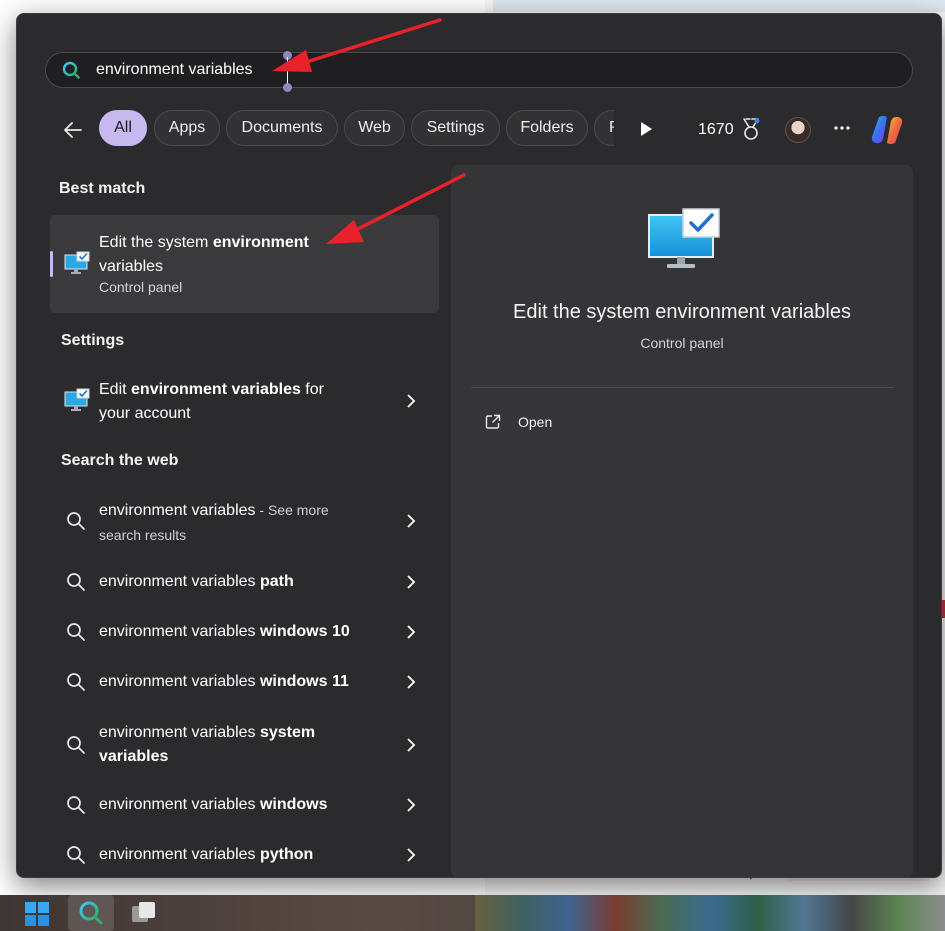 The width and height of the screenshot is (945, 931). I want to click on web-result-python: environment variables python, so click(244, 855).